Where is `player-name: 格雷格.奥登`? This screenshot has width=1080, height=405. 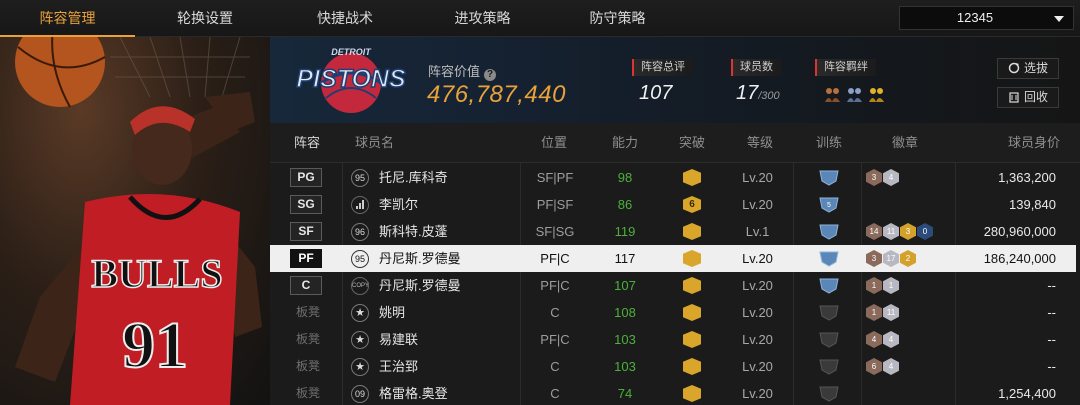
player-name: 格雷格.奥登 is located at coordinates (413, 392).